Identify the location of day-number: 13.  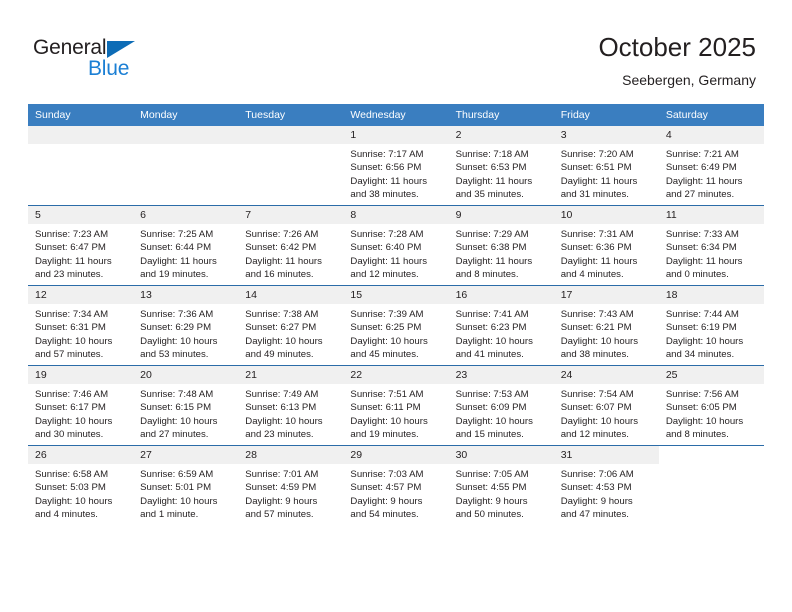
(186, 295).